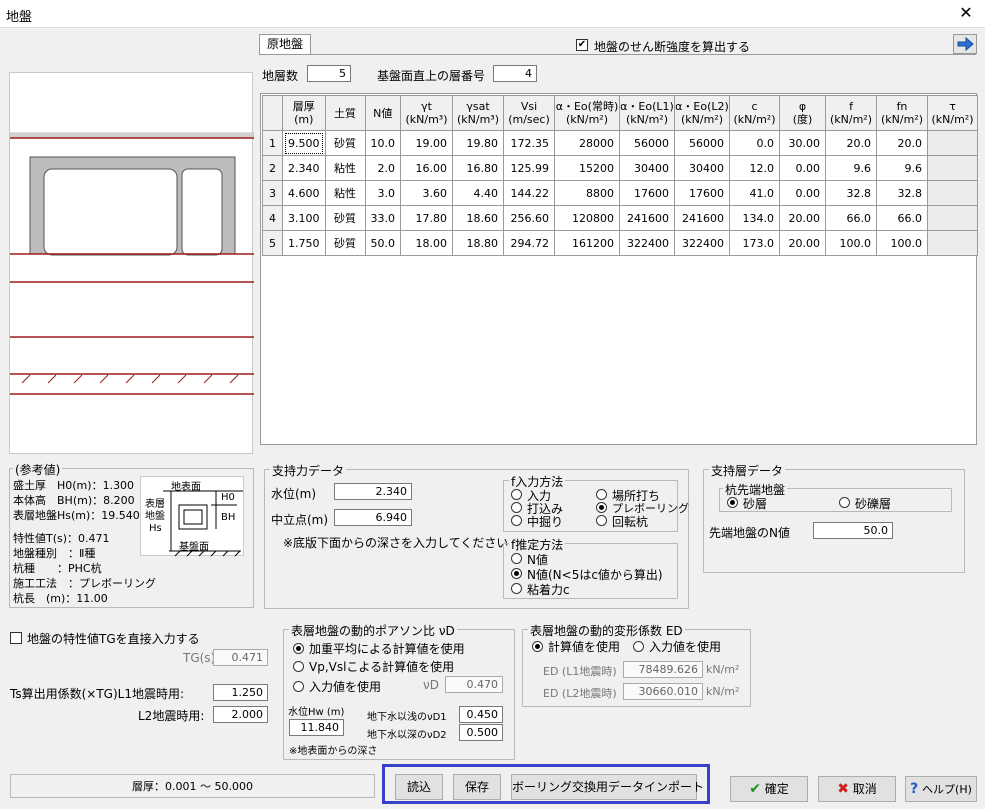  I want to click on tg-direct-checkbox, so click(16, 638).